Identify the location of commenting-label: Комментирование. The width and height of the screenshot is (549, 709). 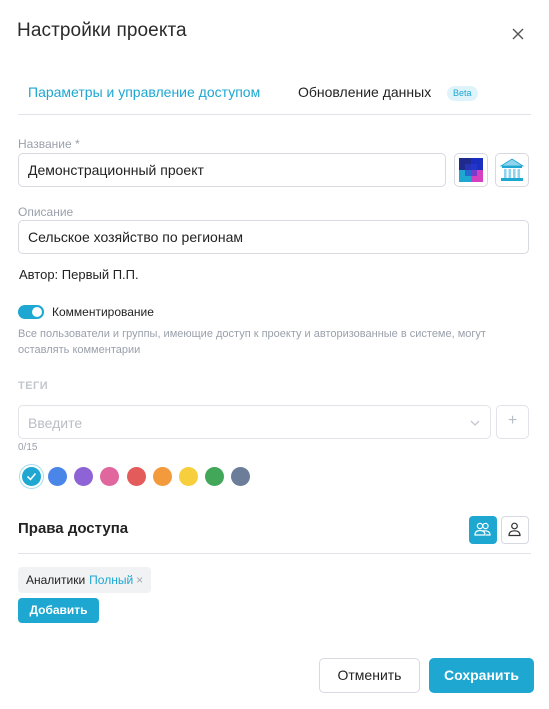
(103, 312).